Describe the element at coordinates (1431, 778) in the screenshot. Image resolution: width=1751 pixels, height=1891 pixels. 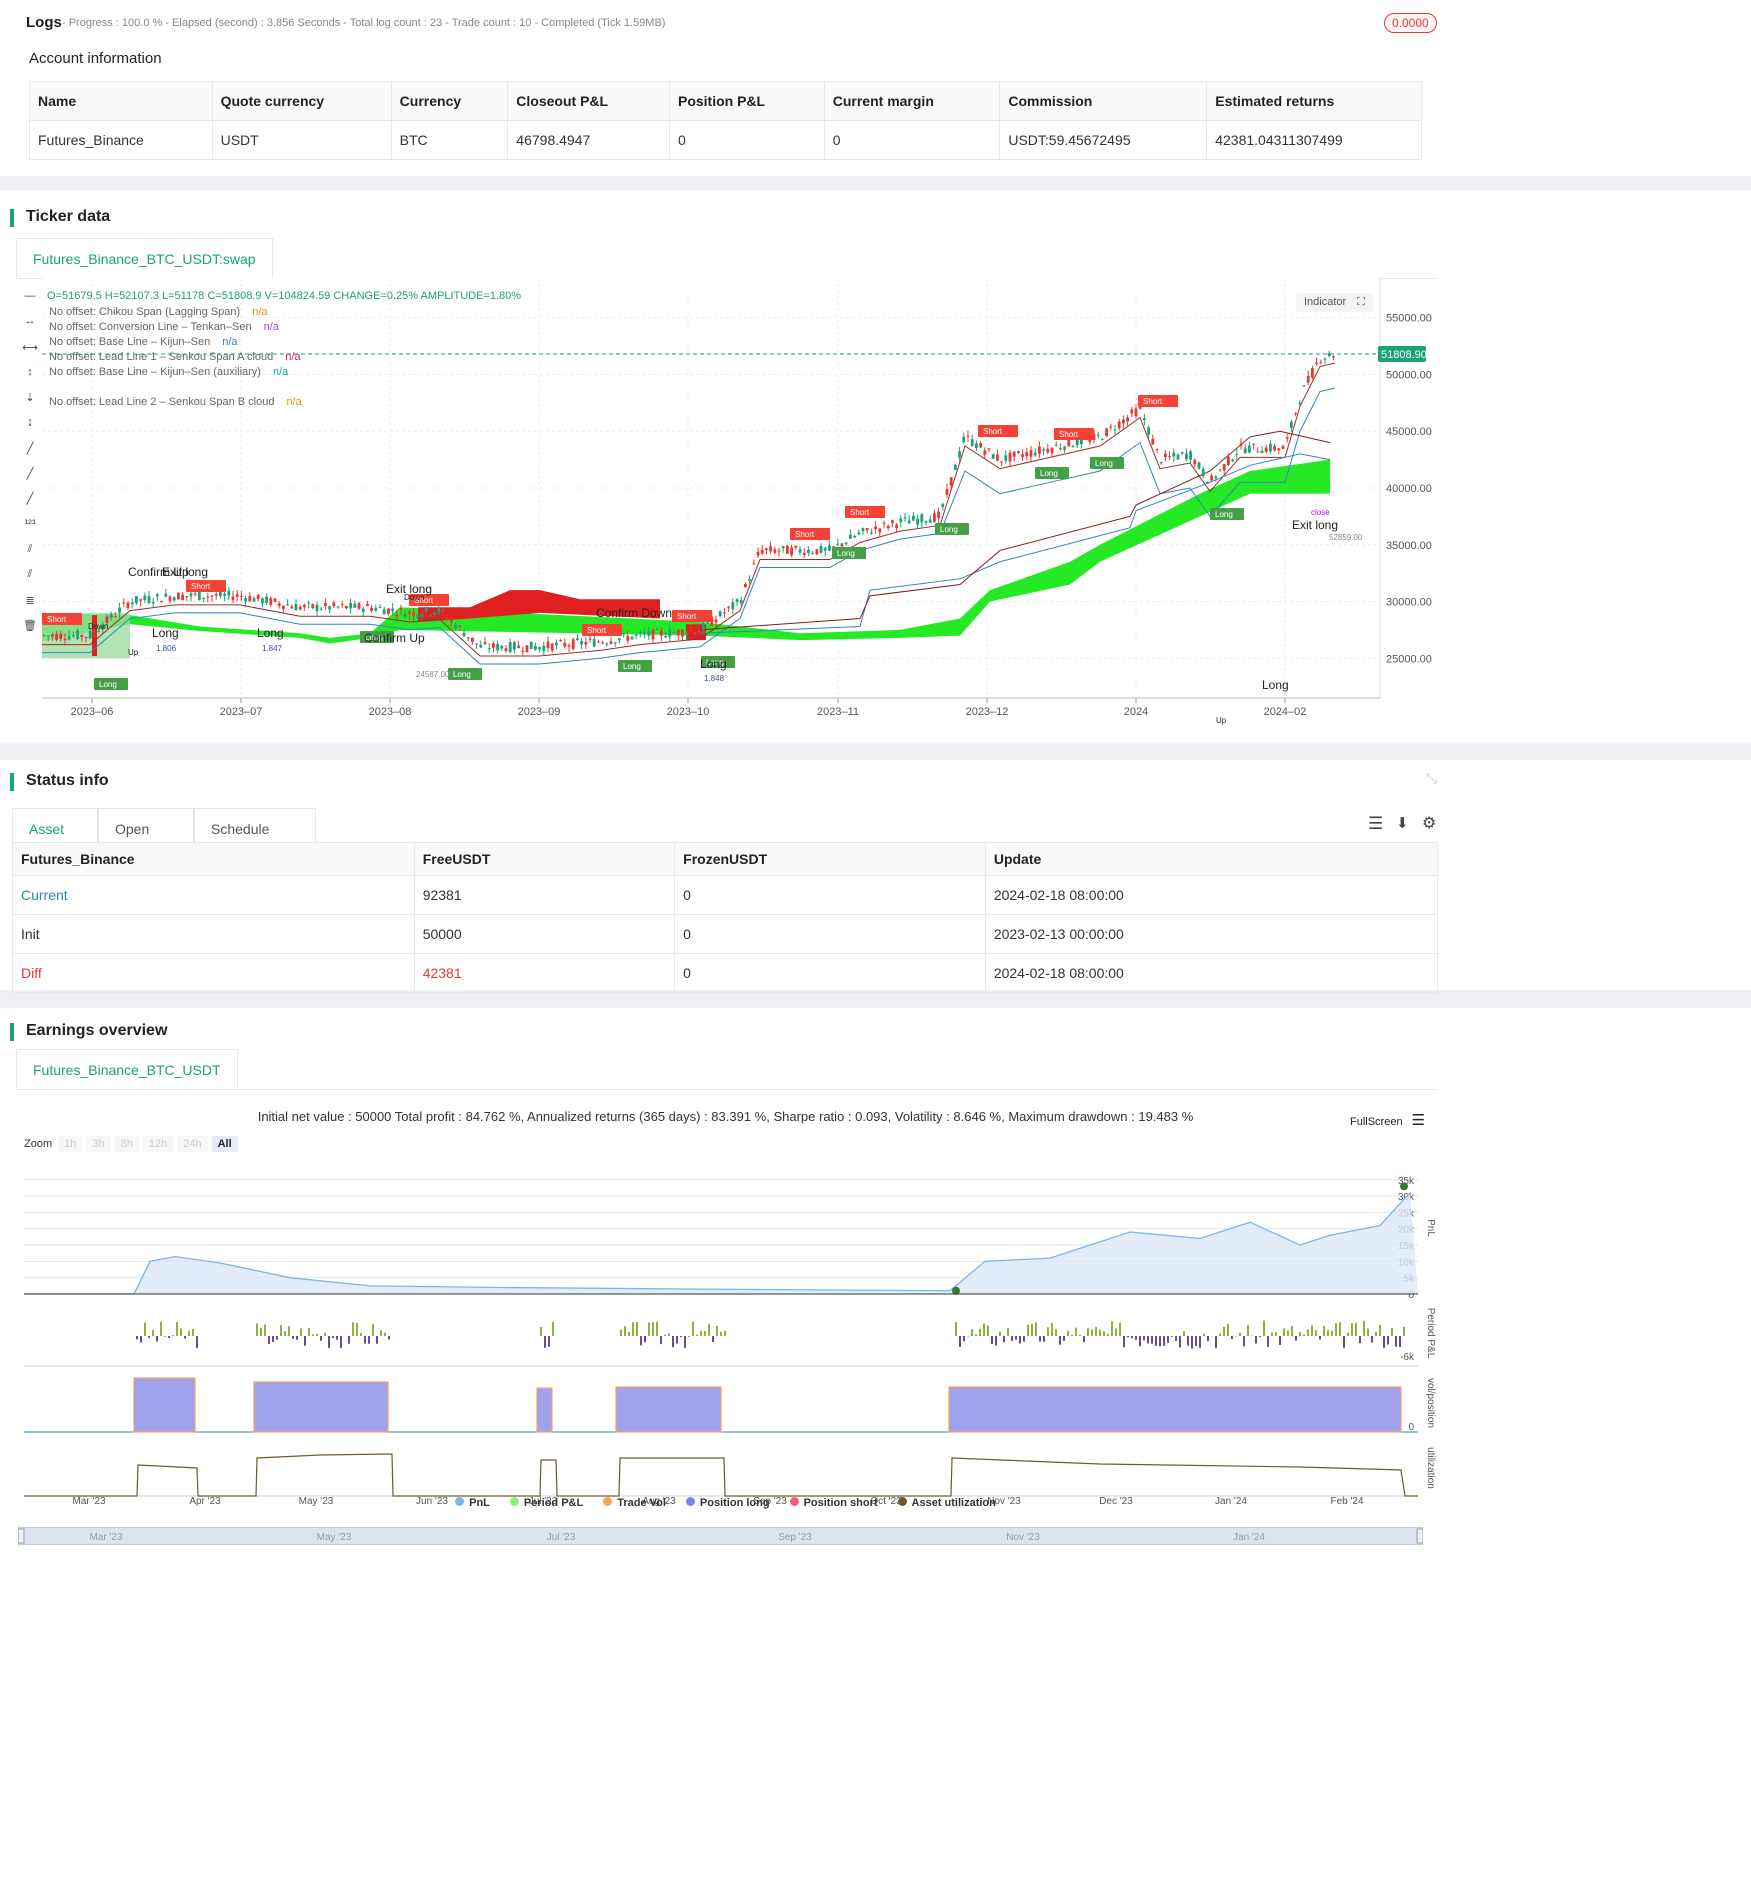
I see `collapse-icon: ⤡` at that location.